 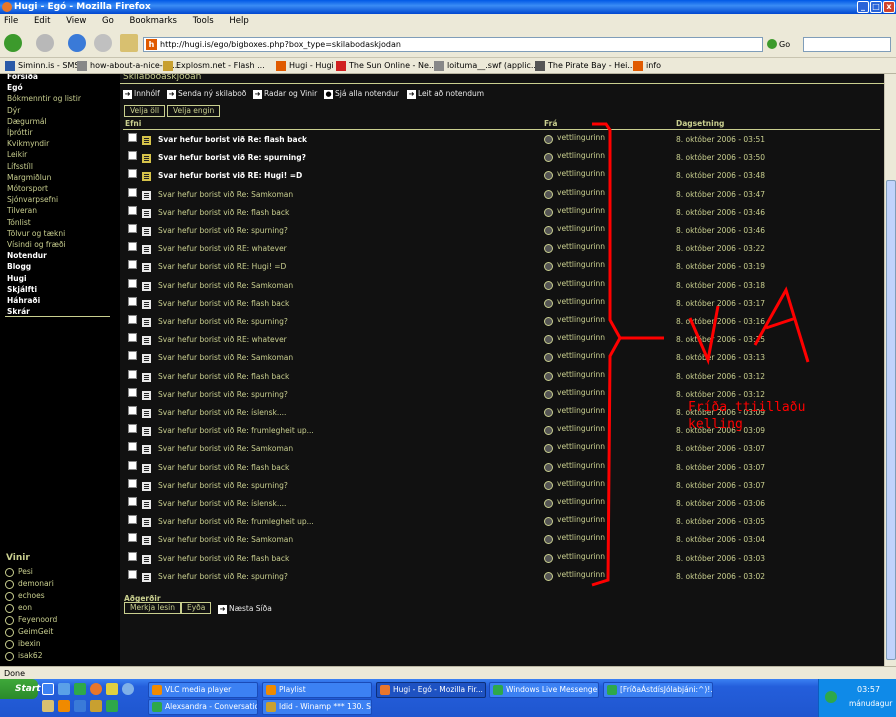 What do you see at coordinates (17, 154) in the screenshot?
I see `sidebar-item: Leikir` at bounding box center [17, 154].